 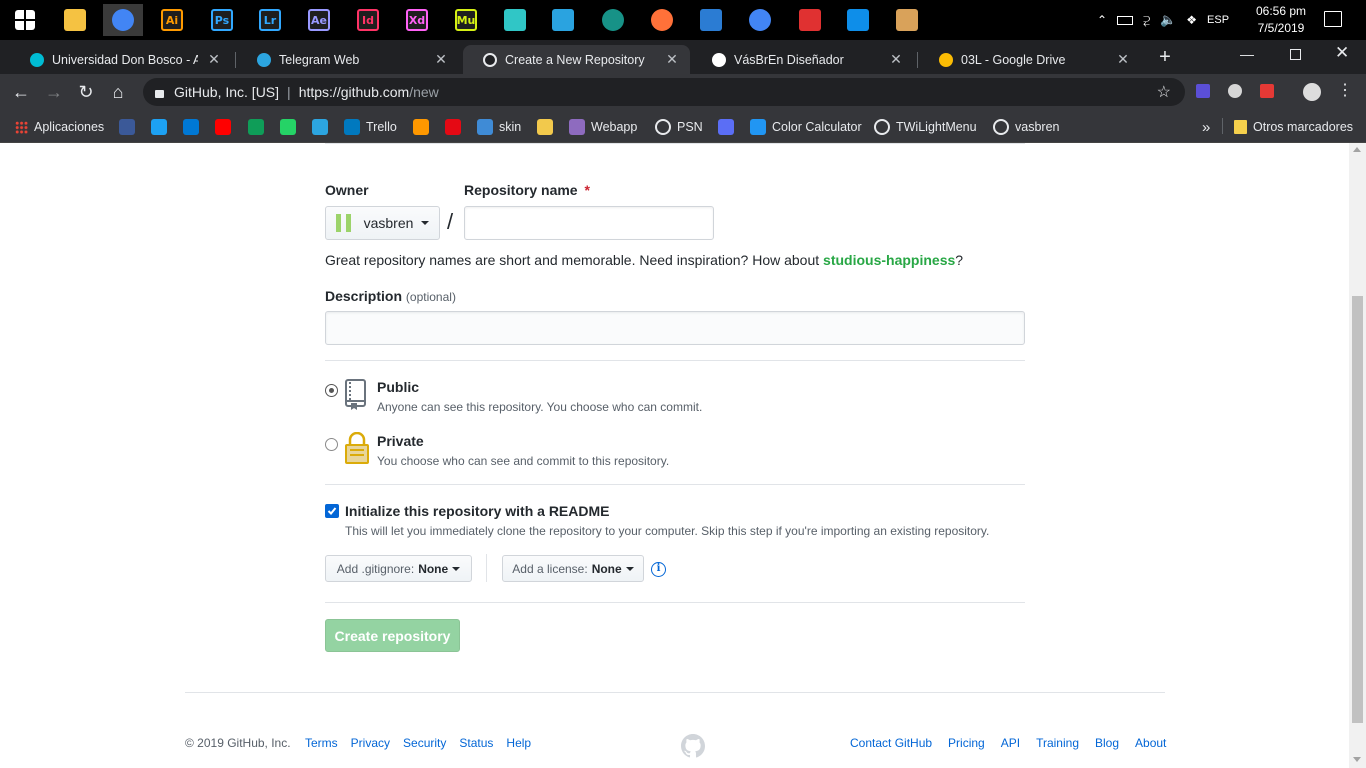 What do you see at coordinates (54, 92) in the screenshot?
I see `forward-arrow-icon: →` at bounding box center [54, 92].